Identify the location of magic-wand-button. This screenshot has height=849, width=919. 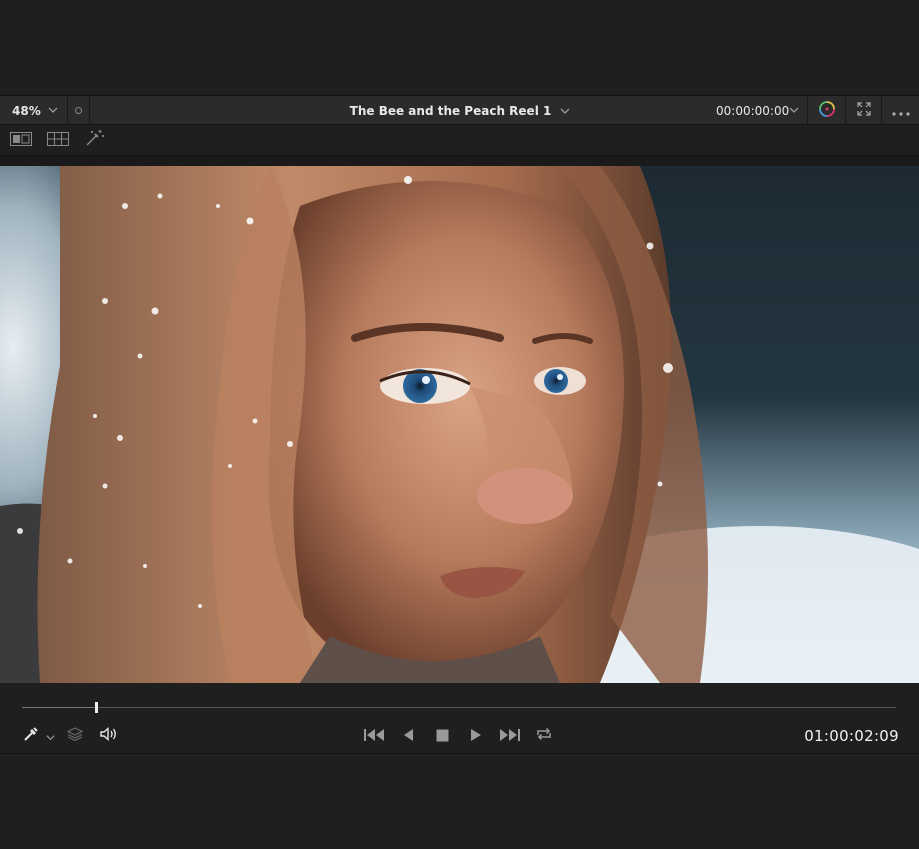
(95, 140).